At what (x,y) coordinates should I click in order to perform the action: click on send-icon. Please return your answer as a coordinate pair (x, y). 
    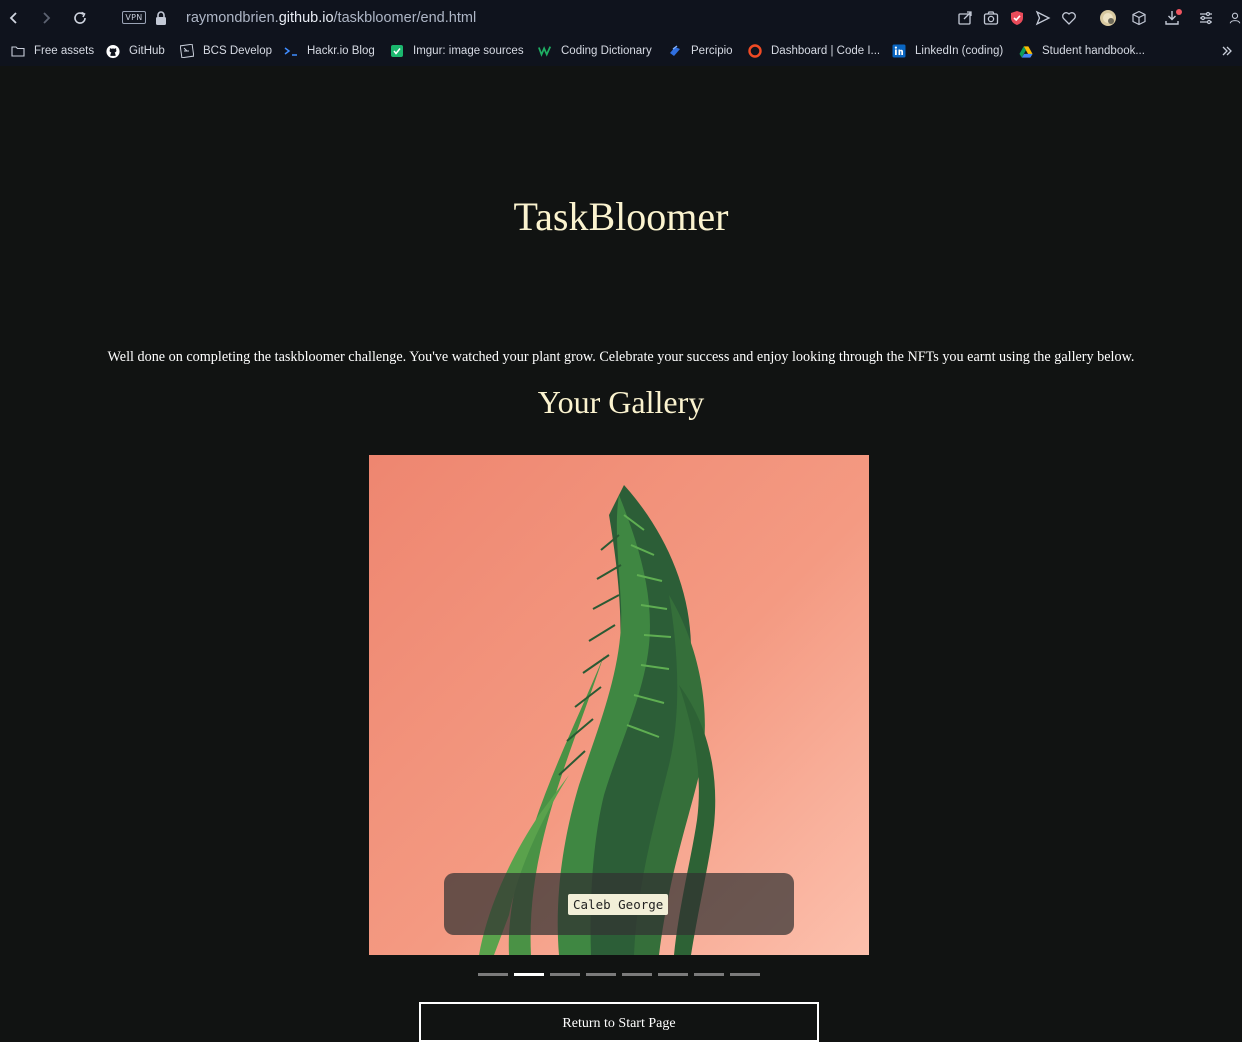
    Looking at the image, I should click on (1043, 18).